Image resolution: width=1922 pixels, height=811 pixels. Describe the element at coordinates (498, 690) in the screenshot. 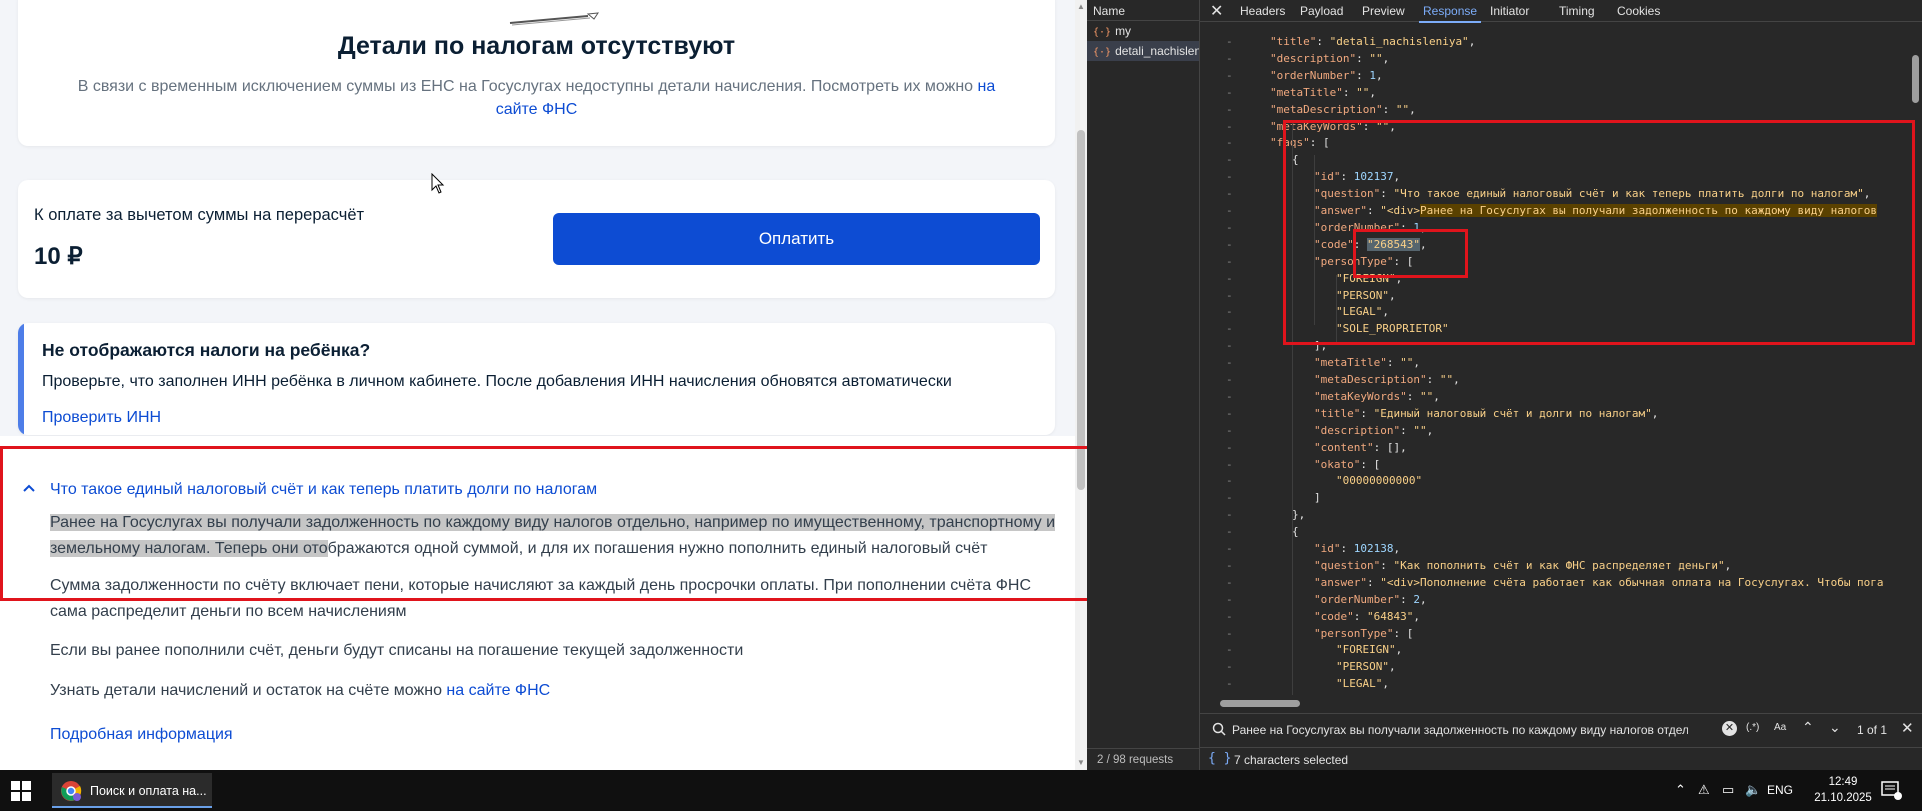

I see `fns-site-link: на сайте ФНС` at that location.